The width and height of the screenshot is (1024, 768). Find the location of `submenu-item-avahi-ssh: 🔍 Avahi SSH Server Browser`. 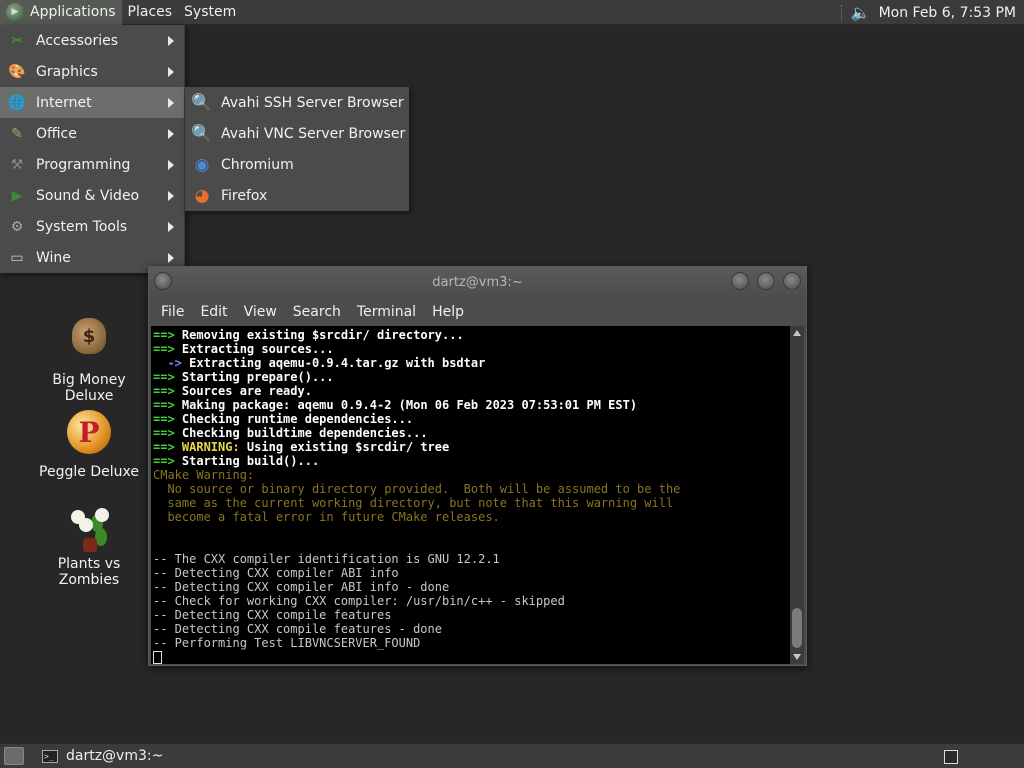

submenu-item-avahi-ssh: 🔍 Avahi SSH Server Browser is located at coordinates (297, 102).